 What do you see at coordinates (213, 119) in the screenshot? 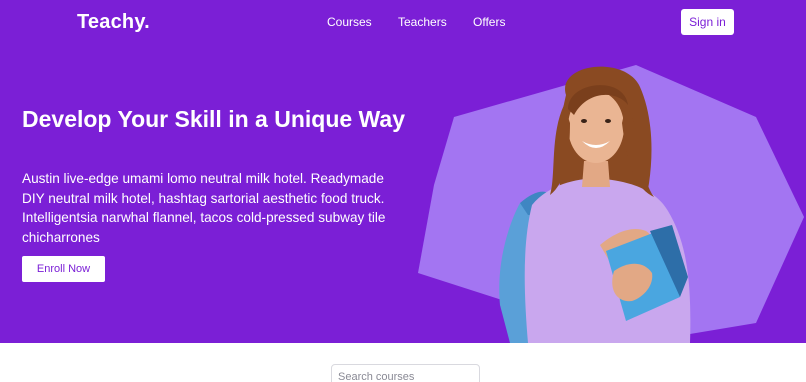
I see `hero-headline: Develop Your Skill in a Unique Way` at bounding box center [213, 119].